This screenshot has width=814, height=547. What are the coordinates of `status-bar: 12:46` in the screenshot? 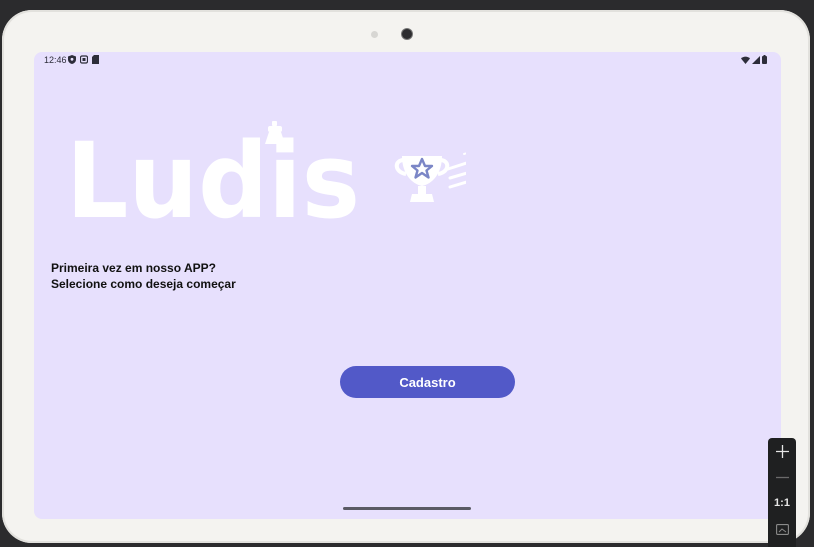 It's located at (407, 60).